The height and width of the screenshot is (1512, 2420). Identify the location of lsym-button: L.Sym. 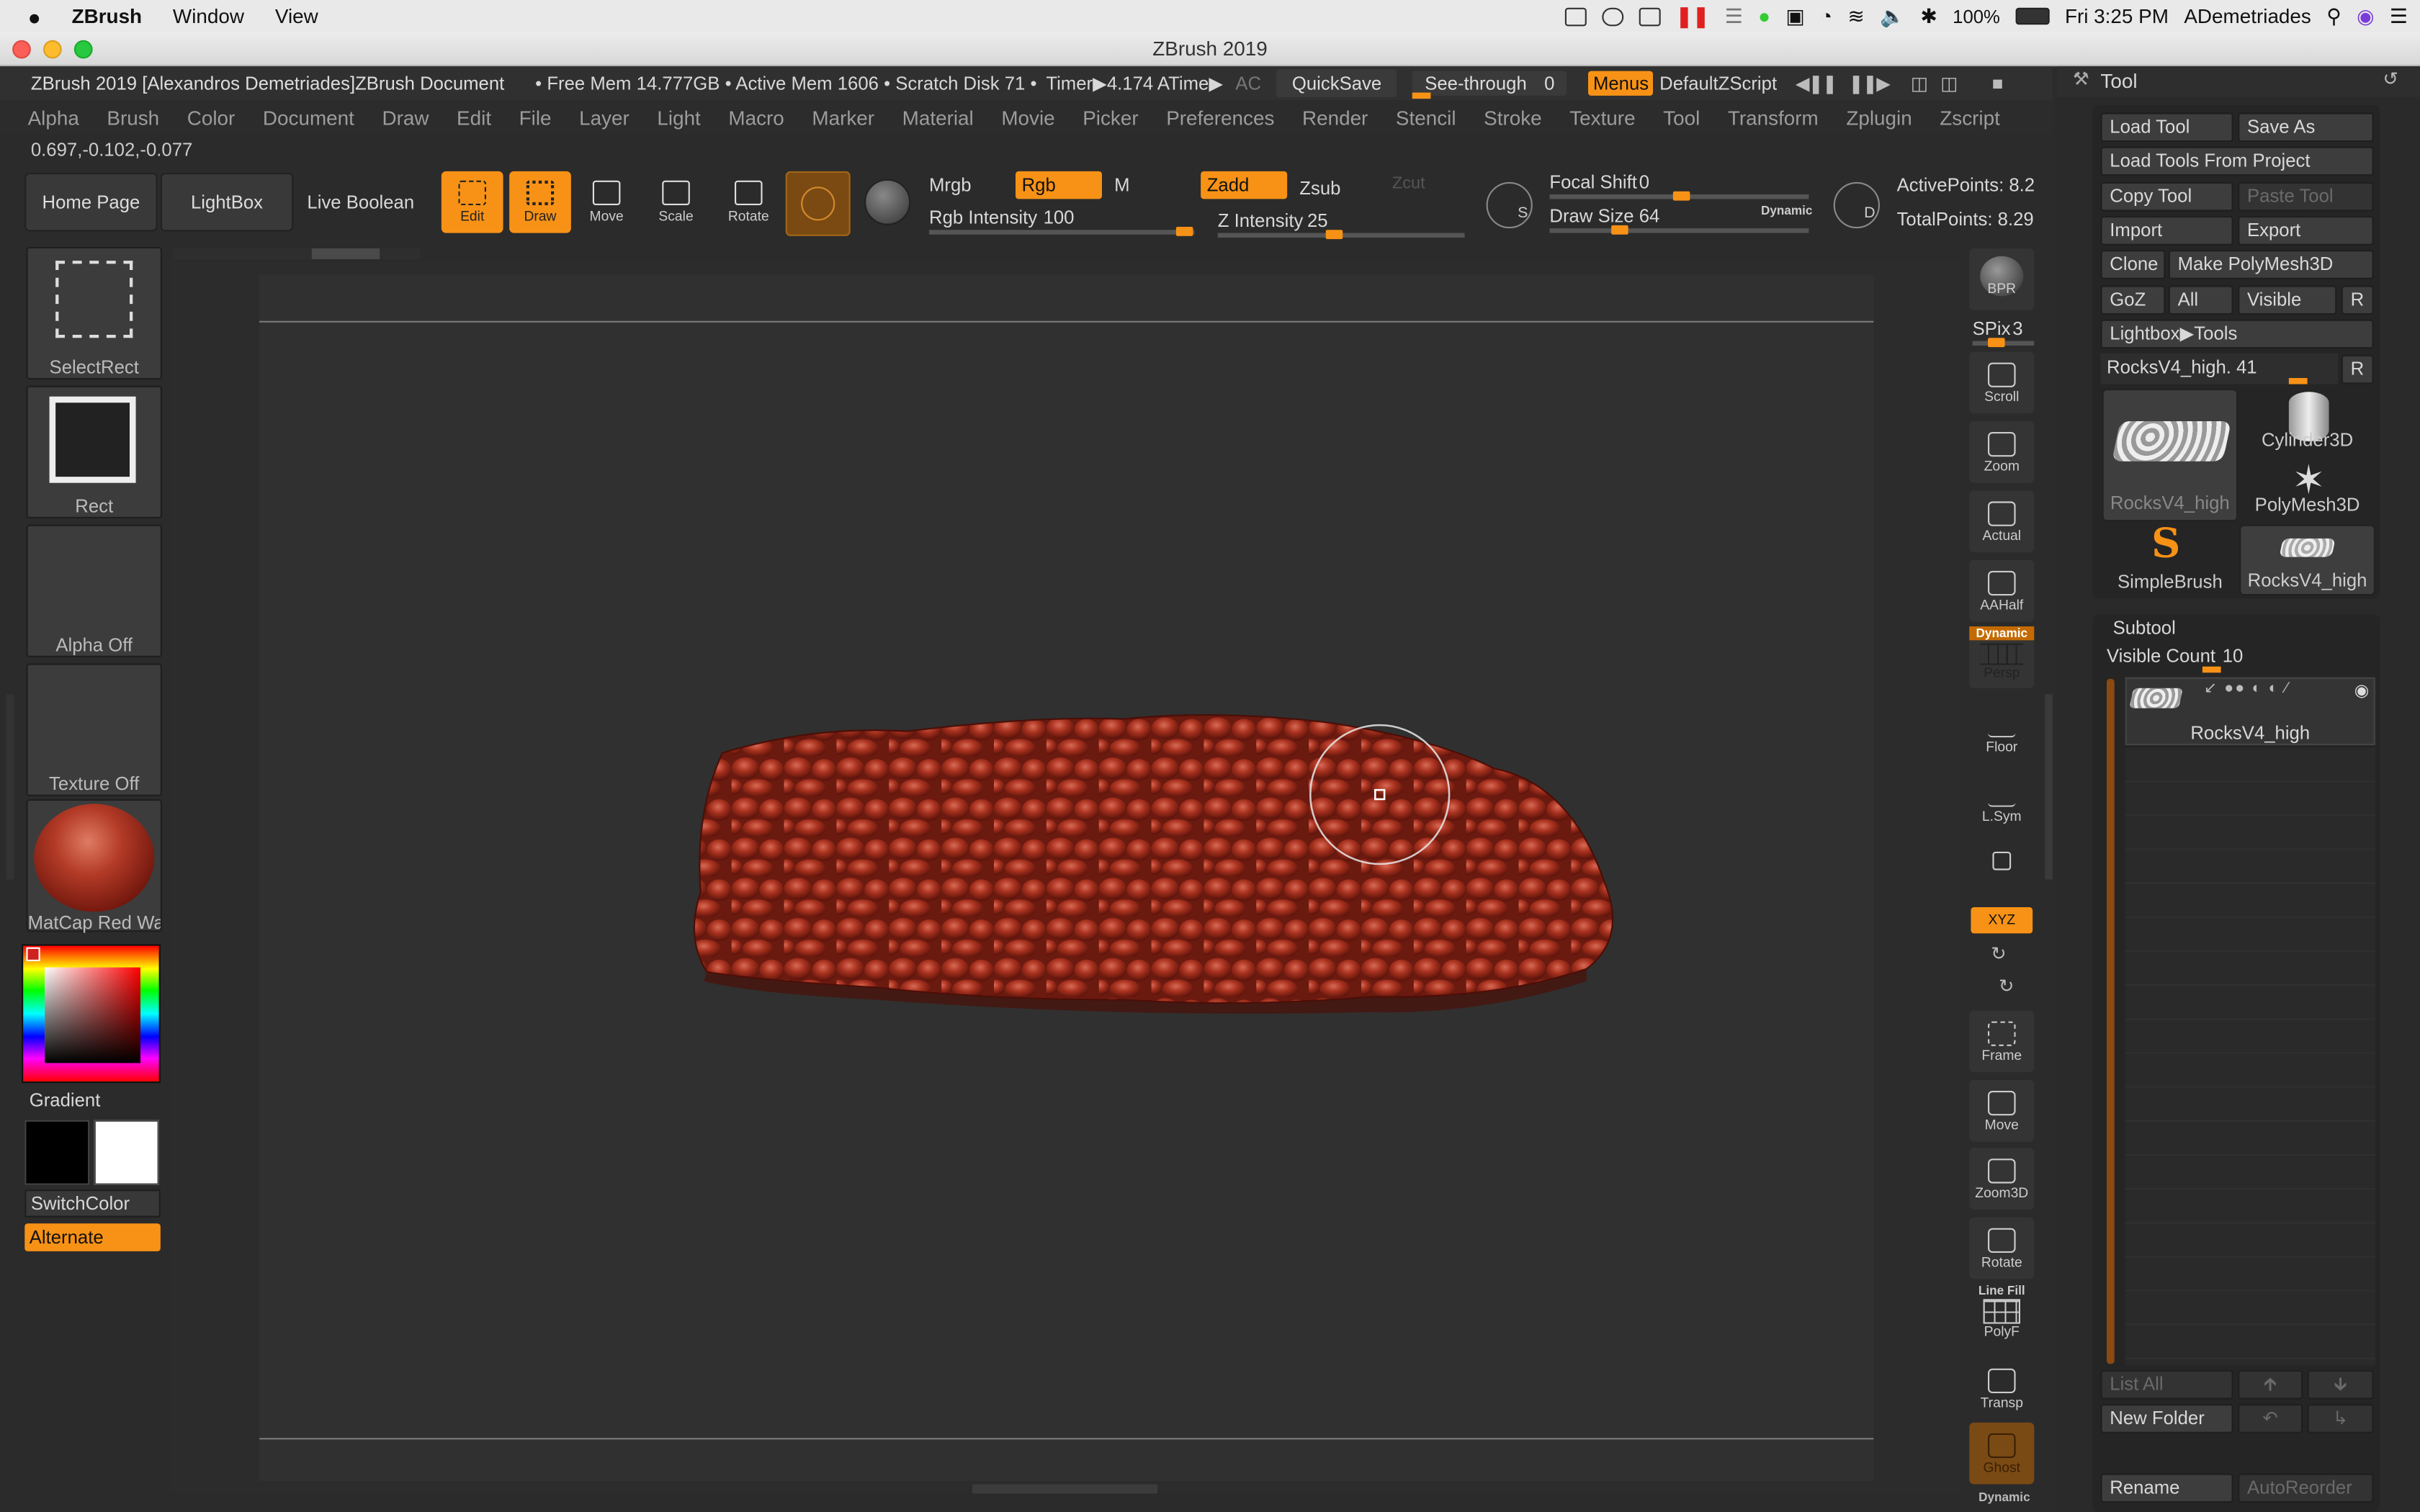
(2002, 802).